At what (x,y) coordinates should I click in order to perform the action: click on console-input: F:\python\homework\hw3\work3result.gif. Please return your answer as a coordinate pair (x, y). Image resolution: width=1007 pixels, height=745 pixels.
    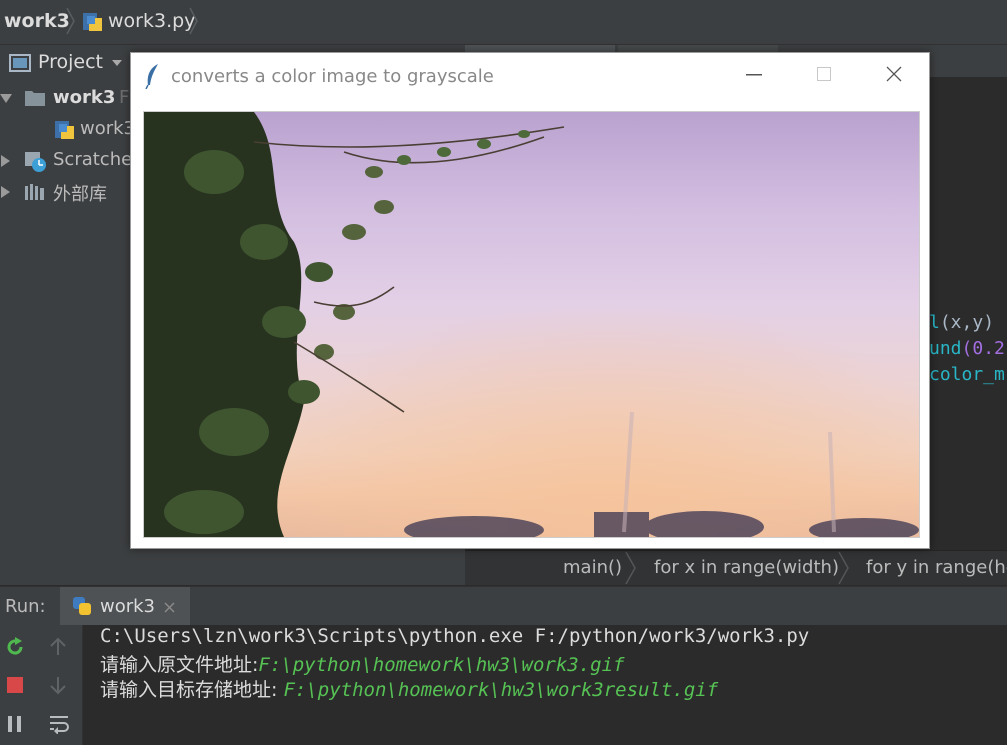
    Looking at the image, I should click on (501, 690).